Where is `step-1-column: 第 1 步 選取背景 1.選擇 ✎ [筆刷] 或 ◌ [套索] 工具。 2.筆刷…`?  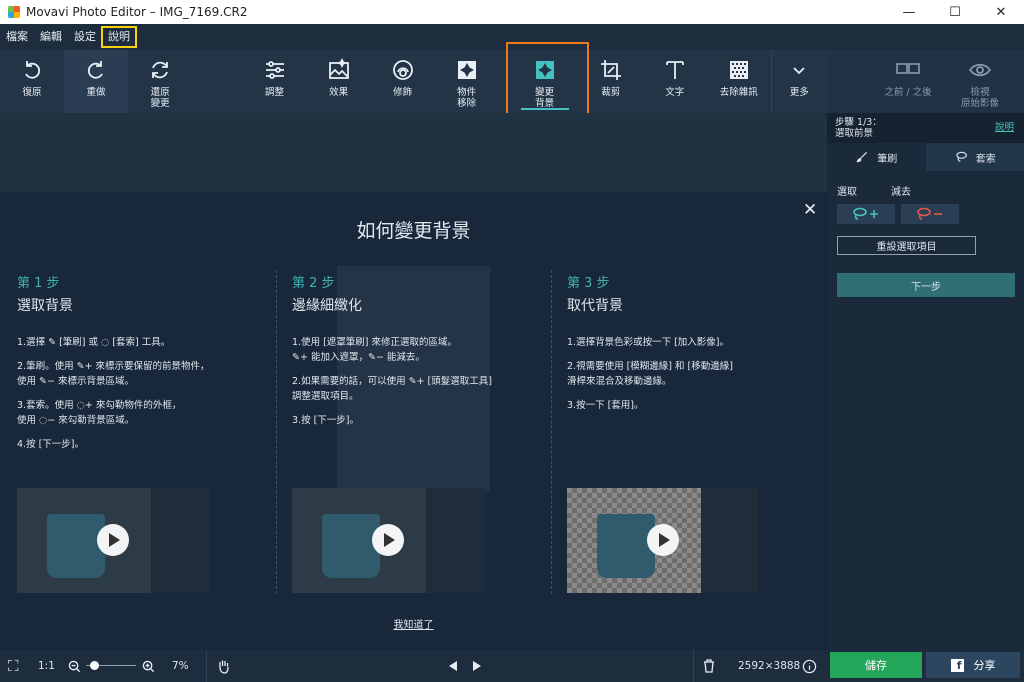 step-1-column: 第 1 步 選取背景 1.選擇 ✎ [筆刷] 或 ◌ [套索] 工具。 2.筆刷… is located at coordinates (142, 366).